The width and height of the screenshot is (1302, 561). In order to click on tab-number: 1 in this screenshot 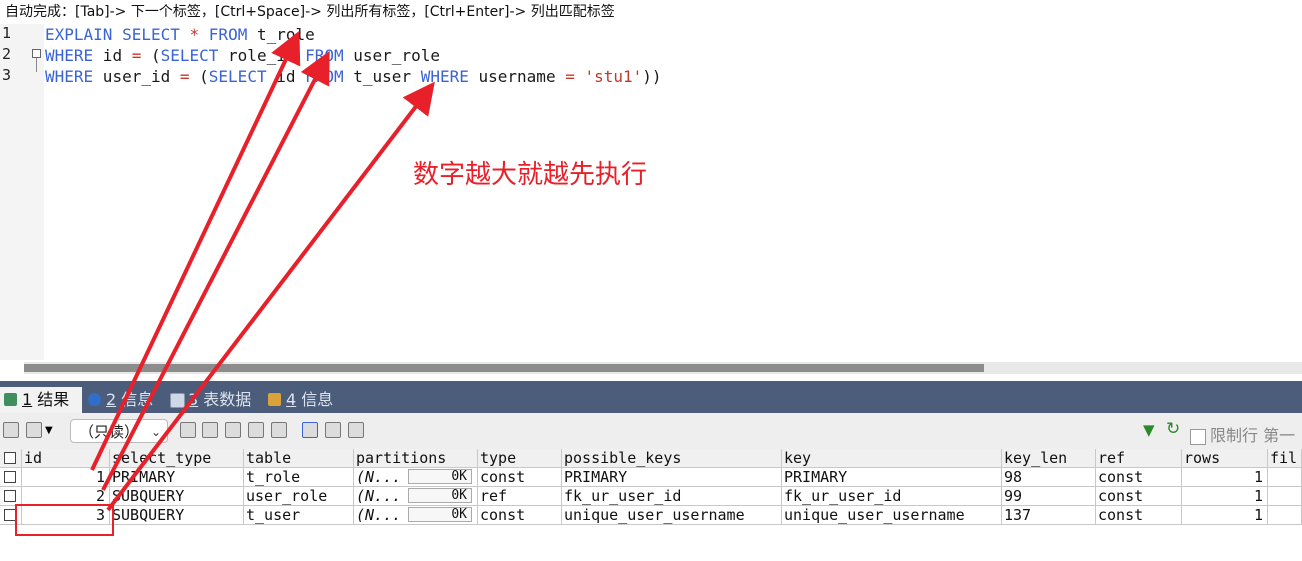, I will do `click(27, 399)`.